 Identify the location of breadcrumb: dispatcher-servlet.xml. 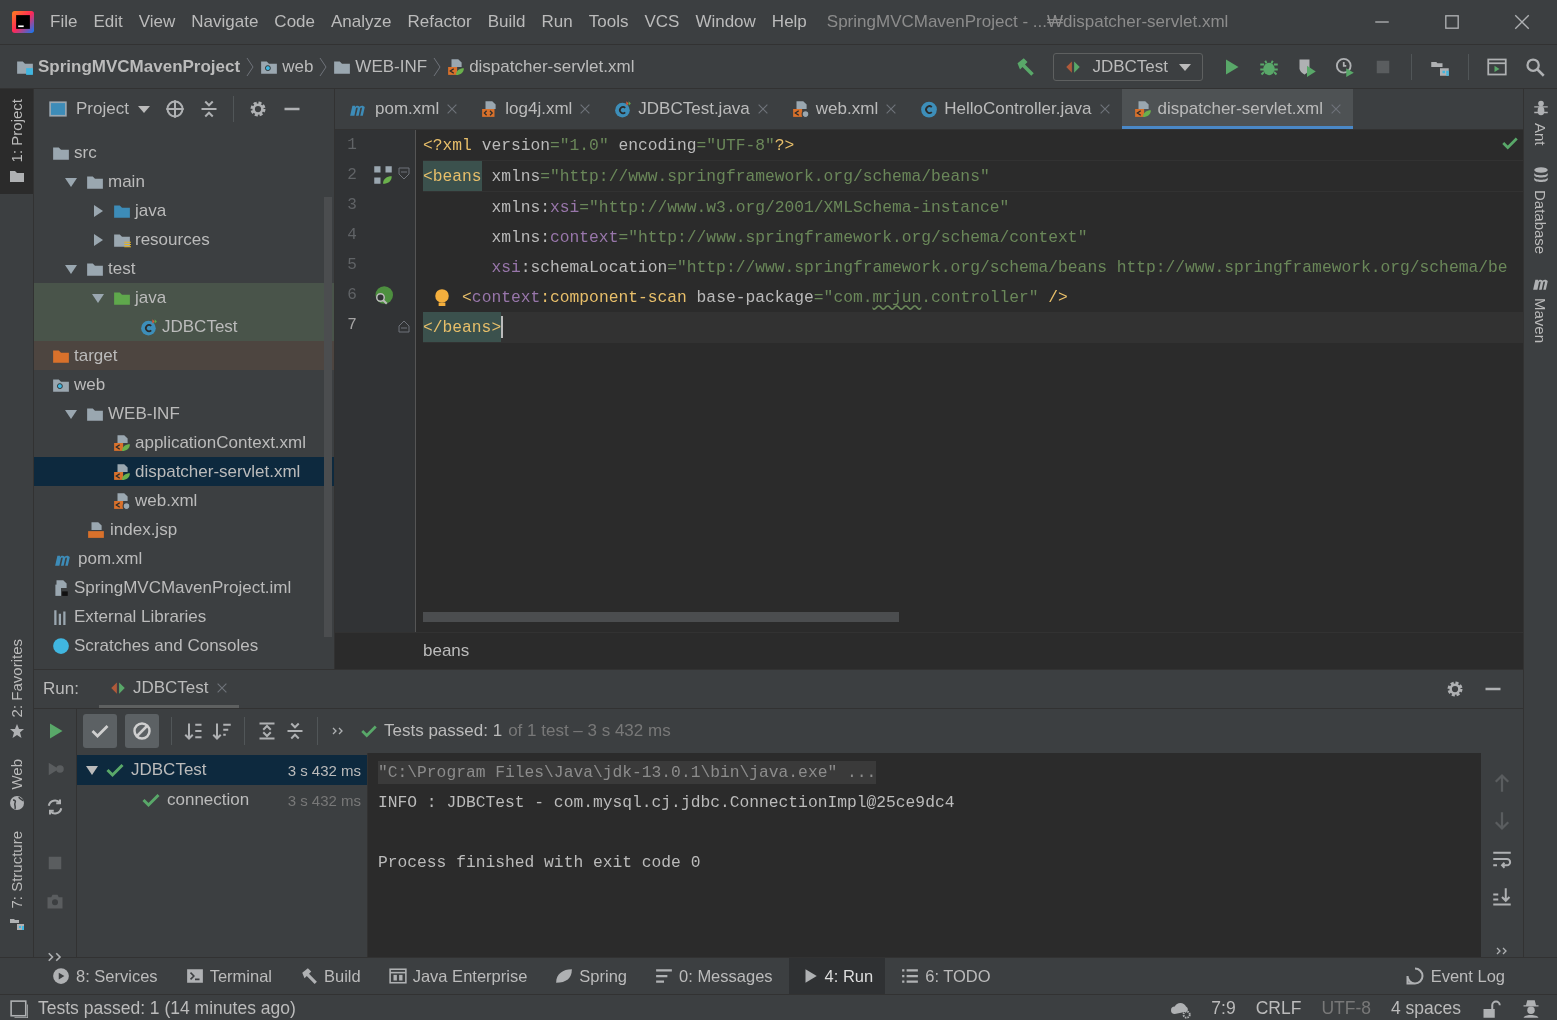
(541, 66).